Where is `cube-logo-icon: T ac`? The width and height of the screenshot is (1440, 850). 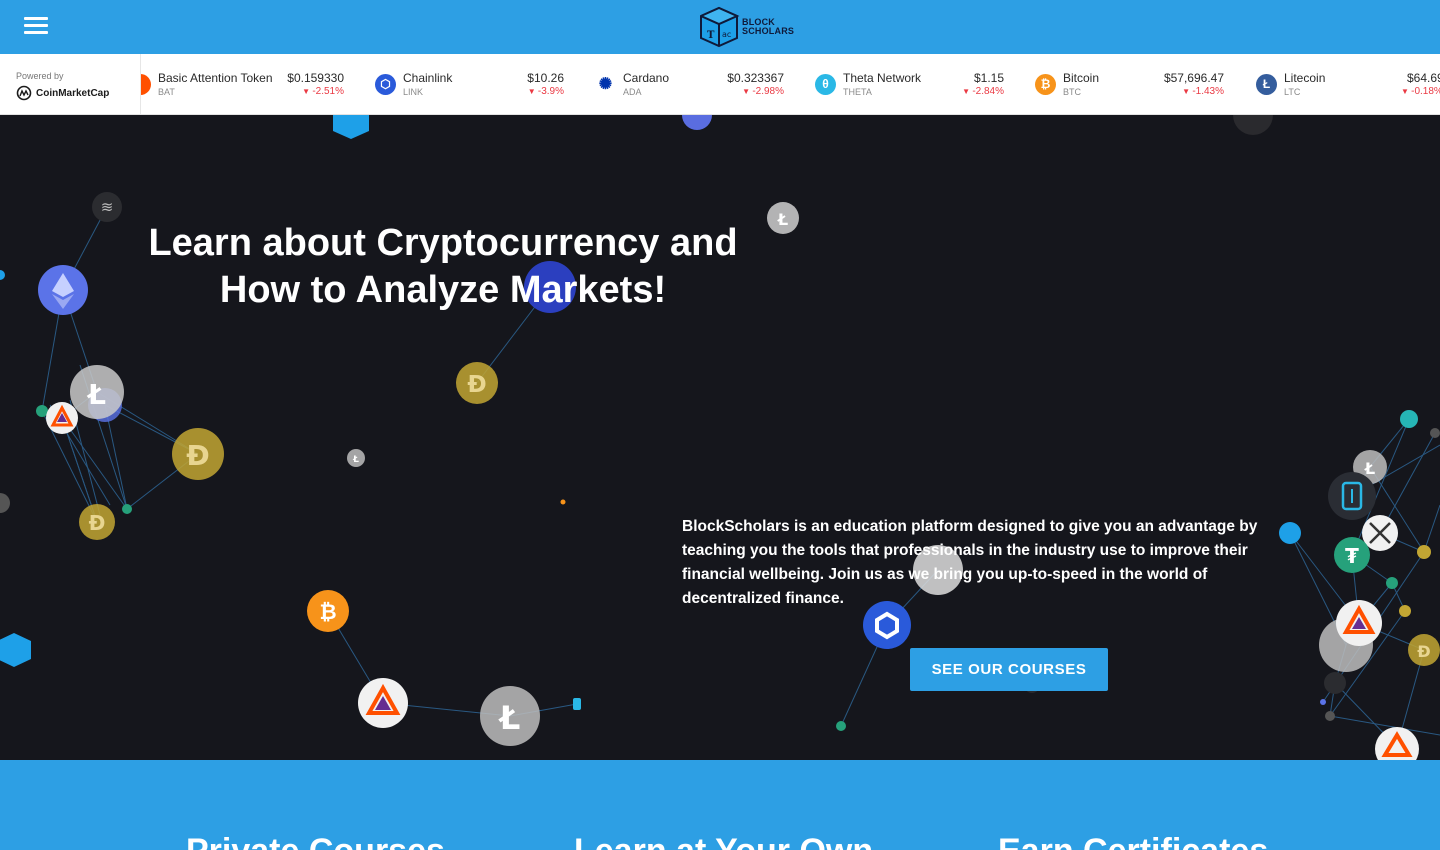 cube-logo-icon: T ac is located at coordinates (720, 27).